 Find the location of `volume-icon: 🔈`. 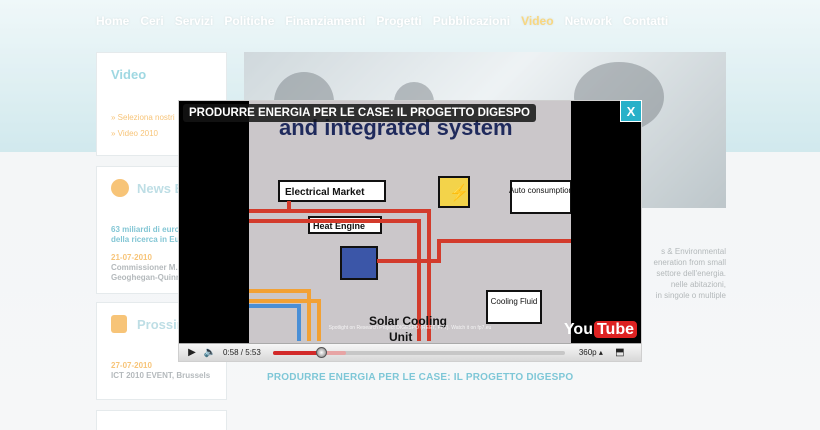

volume-icon: 🔈 is located at coordinates (210, 352).